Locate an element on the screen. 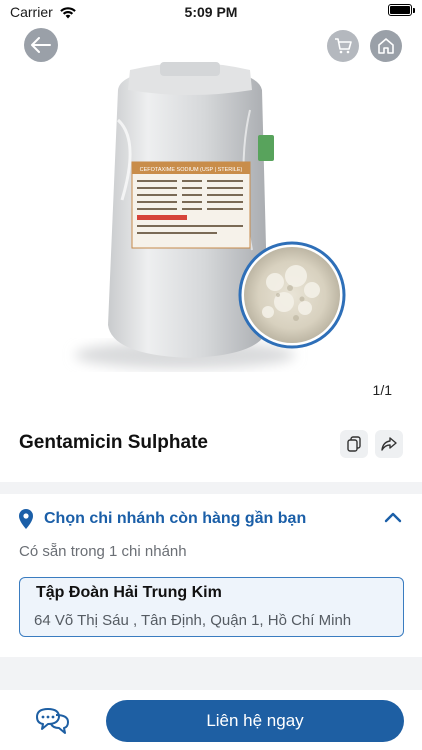 The image size is (422, 750). chat-icon is located at coordinates (52, 721).